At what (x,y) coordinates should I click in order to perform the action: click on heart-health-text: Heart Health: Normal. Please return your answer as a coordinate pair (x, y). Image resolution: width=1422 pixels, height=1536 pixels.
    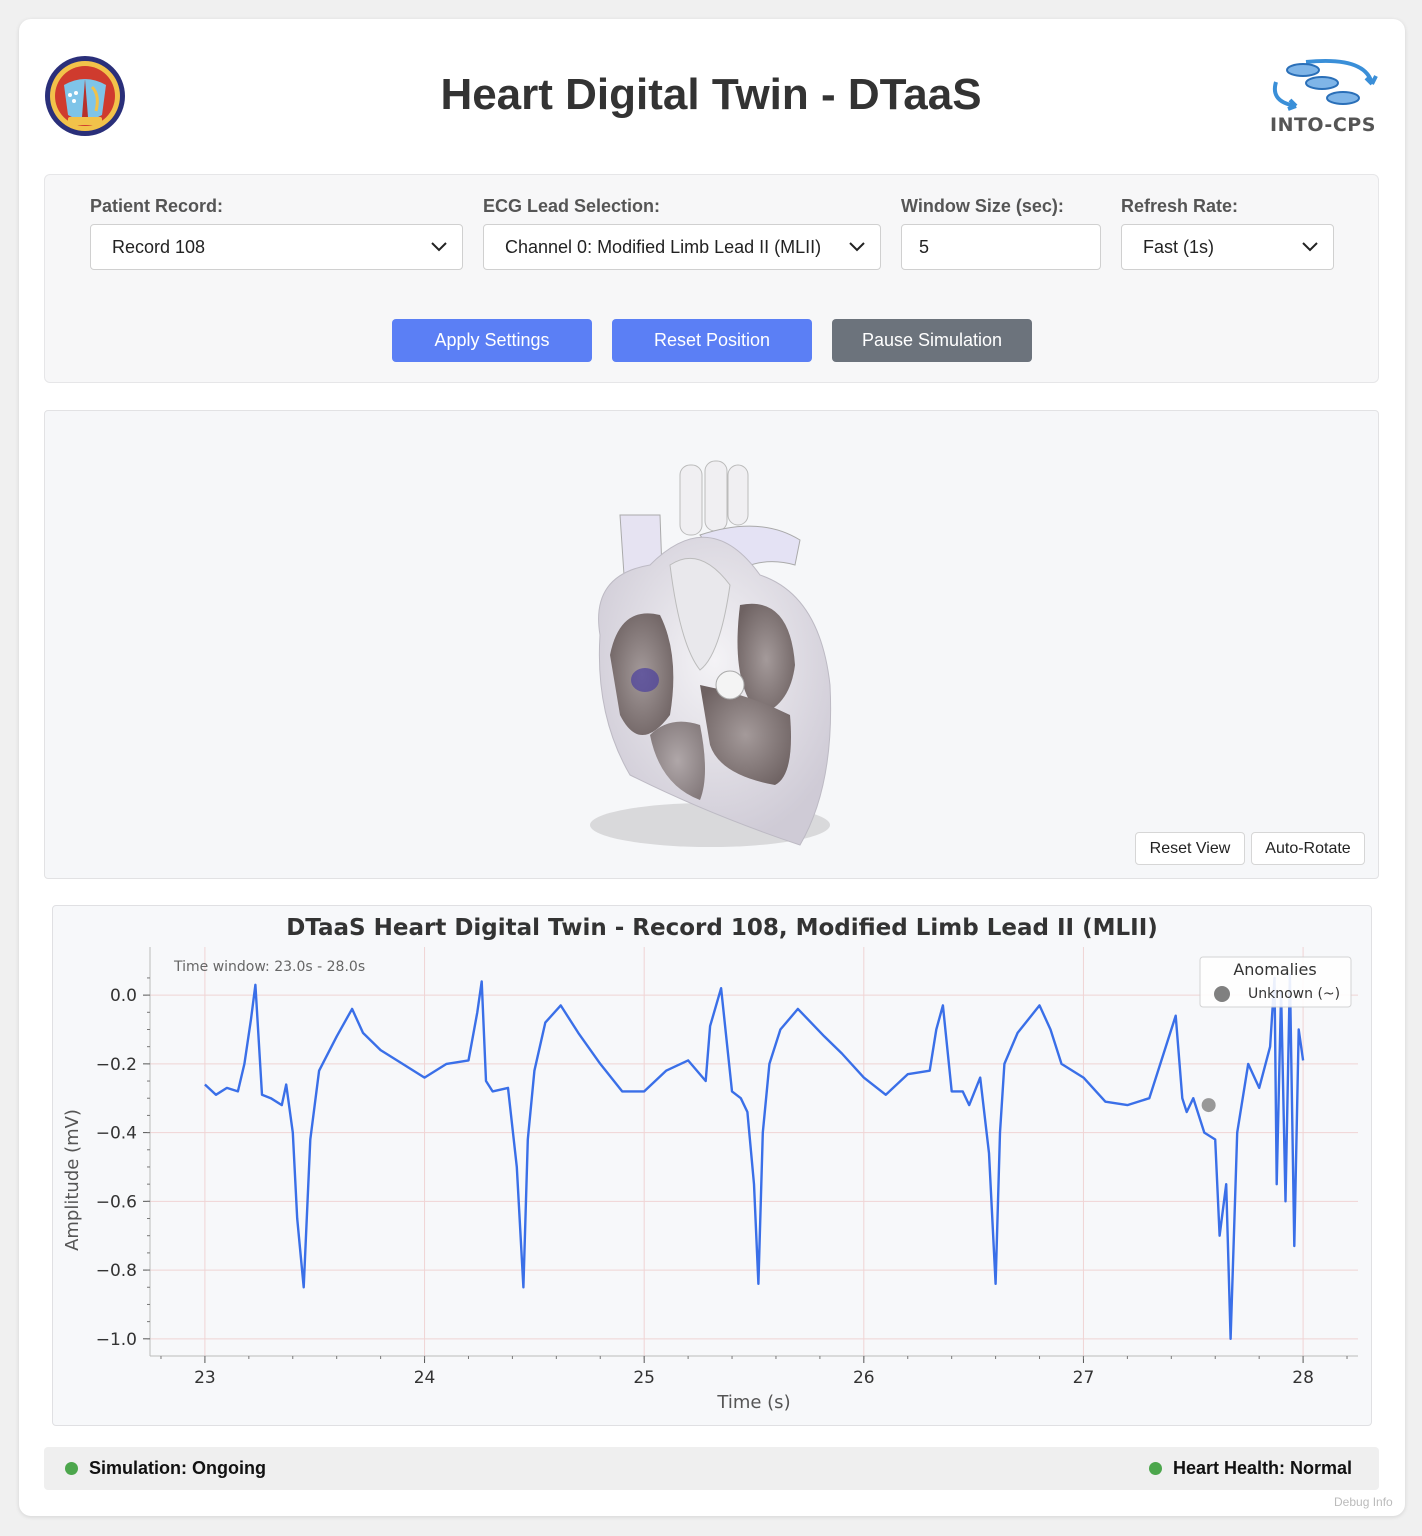
    Looking at the image, I should click on (1263, 1468).